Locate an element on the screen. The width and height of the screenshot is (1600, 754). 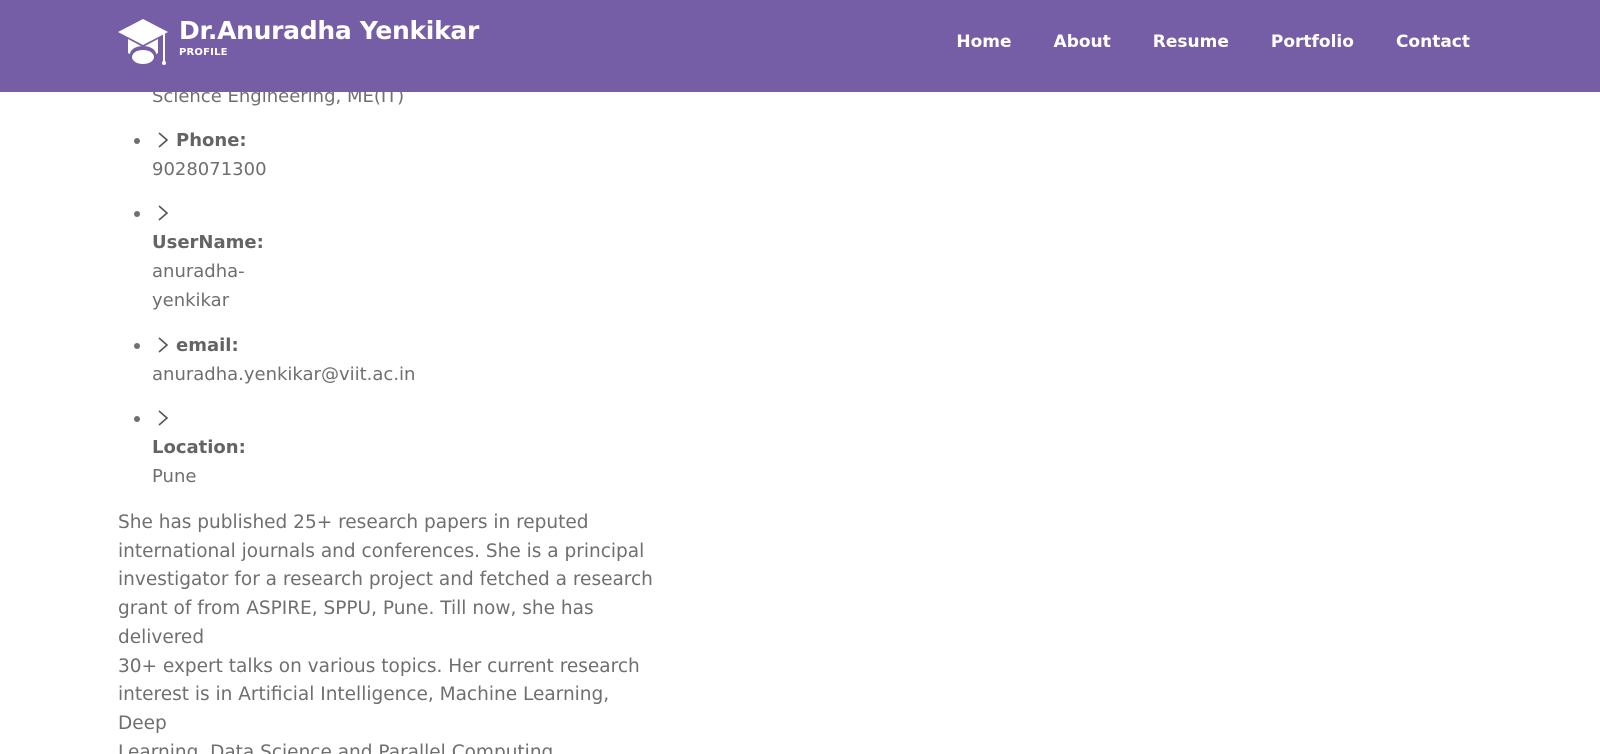
nav-resume: Resume is located at coordinates (1191, 42).